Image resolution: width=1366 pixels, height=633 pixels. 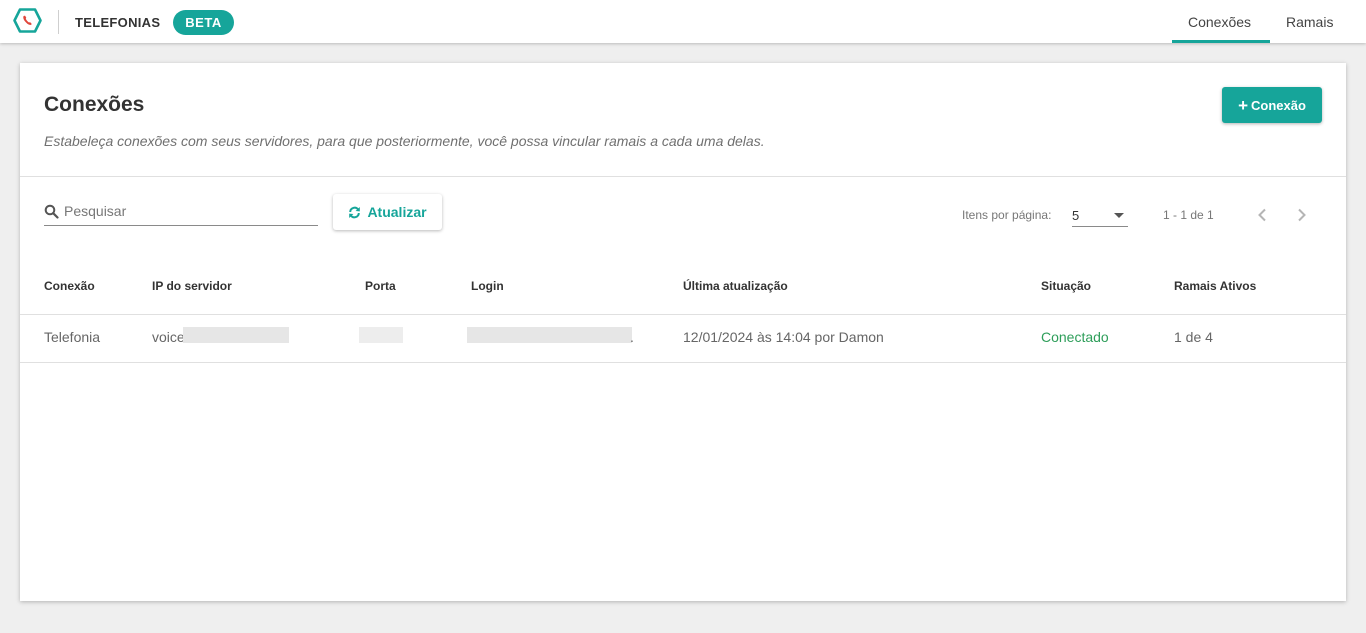 I want to click on pagination-range: 1 - 1 de 1, so click(x=1188, y=215).